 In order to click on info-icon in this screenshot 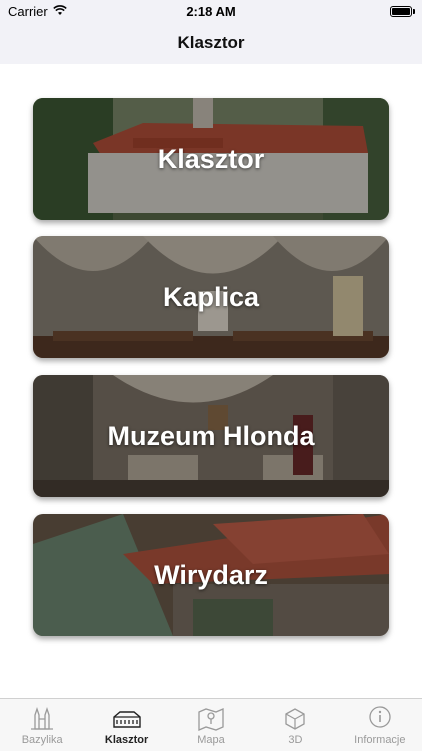, I will do `click(380, 717)`.